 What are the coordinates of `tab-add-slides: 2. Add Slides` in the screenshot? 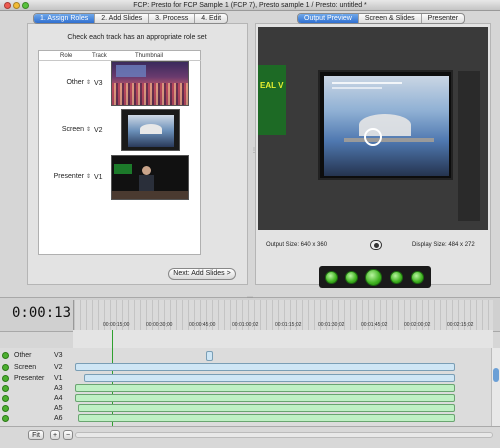 It's located at (122, 18).